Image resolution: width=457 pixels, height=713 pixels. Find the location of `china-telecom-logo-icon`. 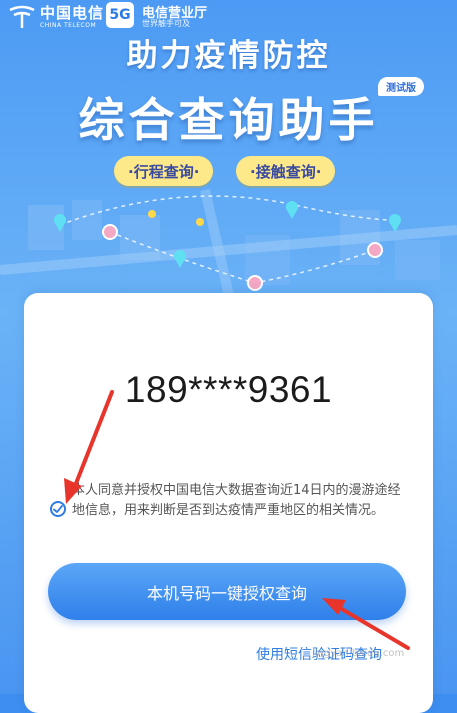

china-telecom-logo-icon is located at coordinates (22, 16).